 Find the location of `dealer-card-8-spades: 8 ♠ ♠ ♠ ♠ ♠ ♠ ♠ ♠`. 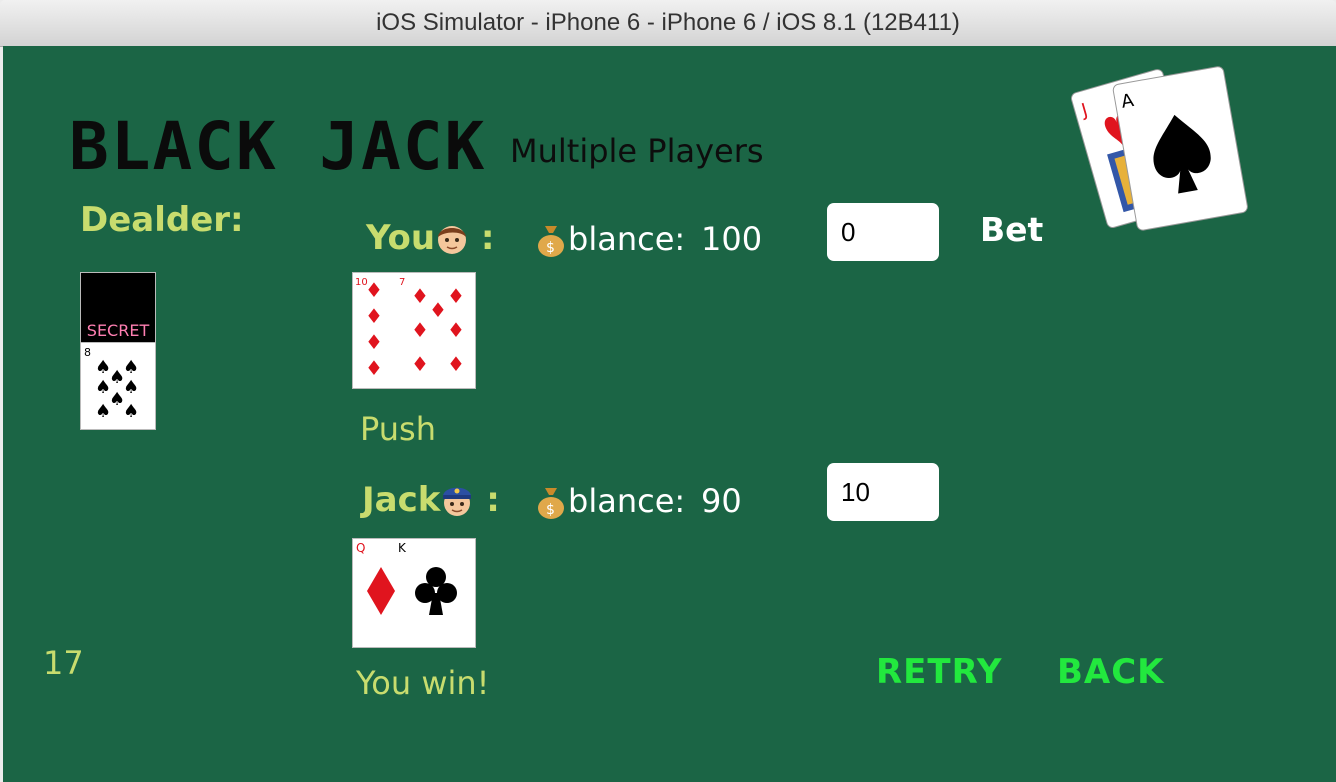

dealer-card-8-spades: 8 ♠ ♠ ♠ ♠ ♠ ♠ ♠ ♠ is located at coordinates (118, 386).